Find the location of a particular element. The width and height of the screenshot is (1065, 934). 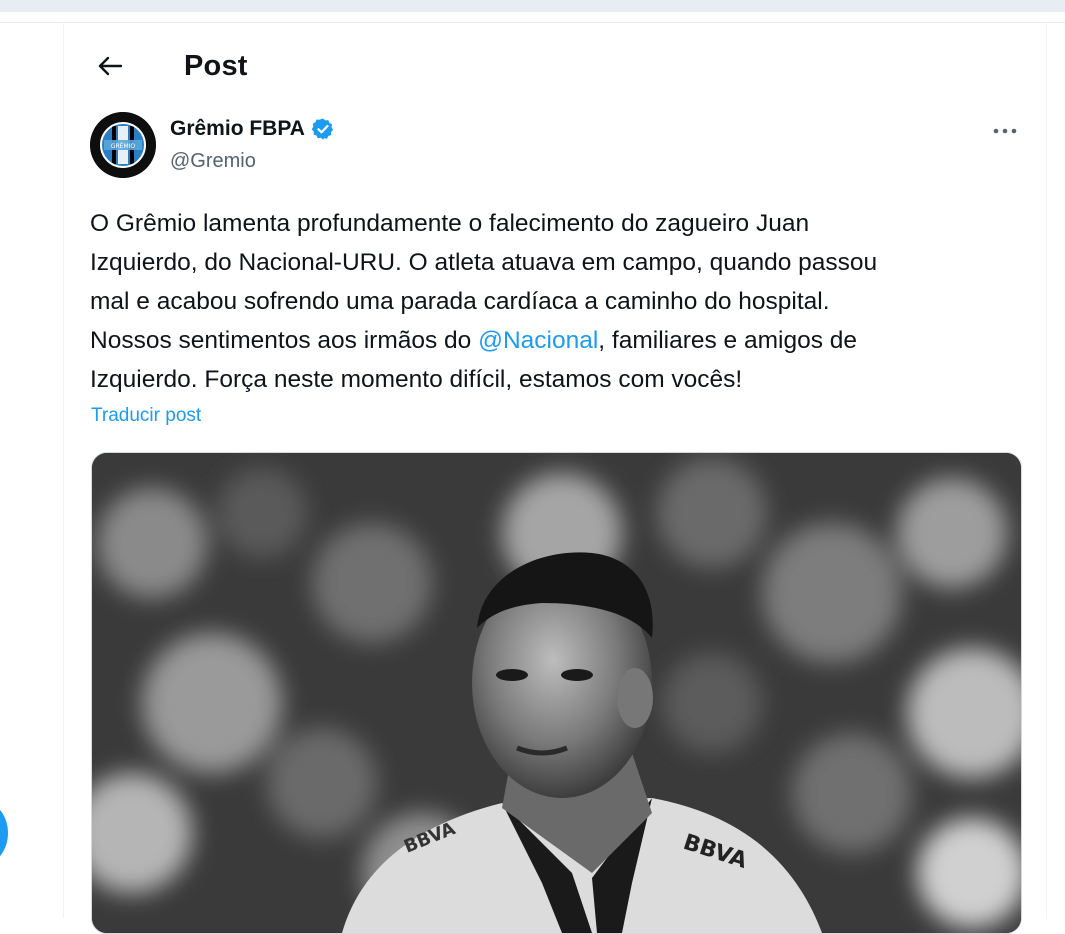

author-handle: @Gremio is located at coordinates (213, 161).